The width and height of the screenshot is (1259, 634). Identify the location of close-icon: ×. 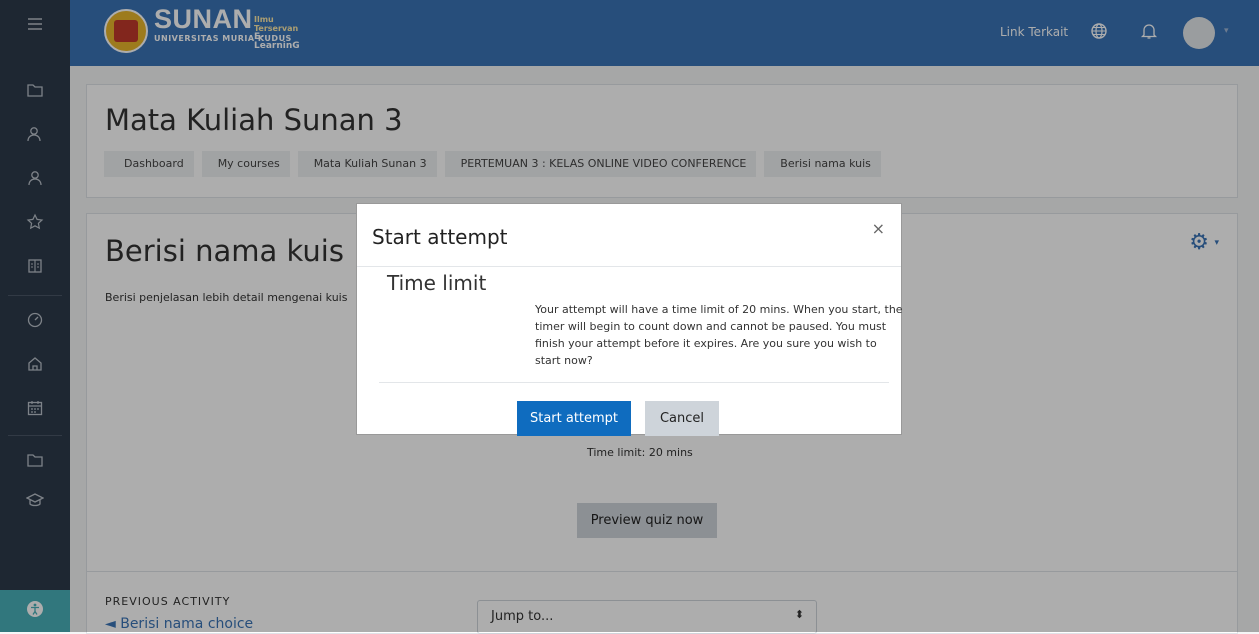
(878, 228).